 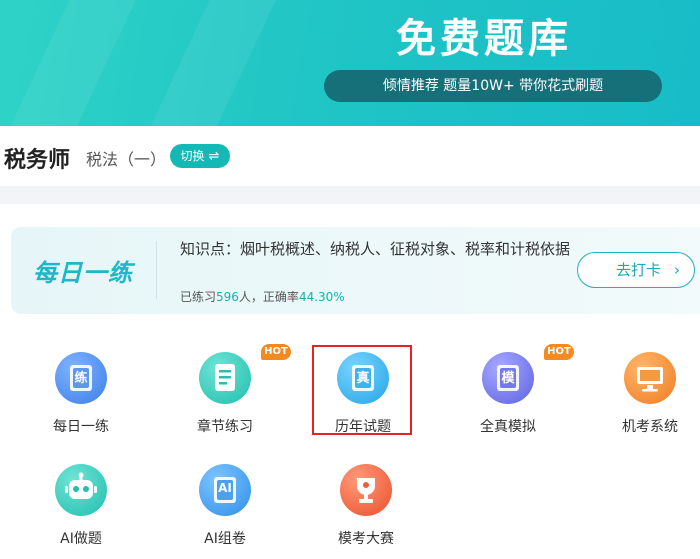 What do you see at coordinates (156, 270) in the screenshot?
I see `divider` at bounding box center [156, 270].